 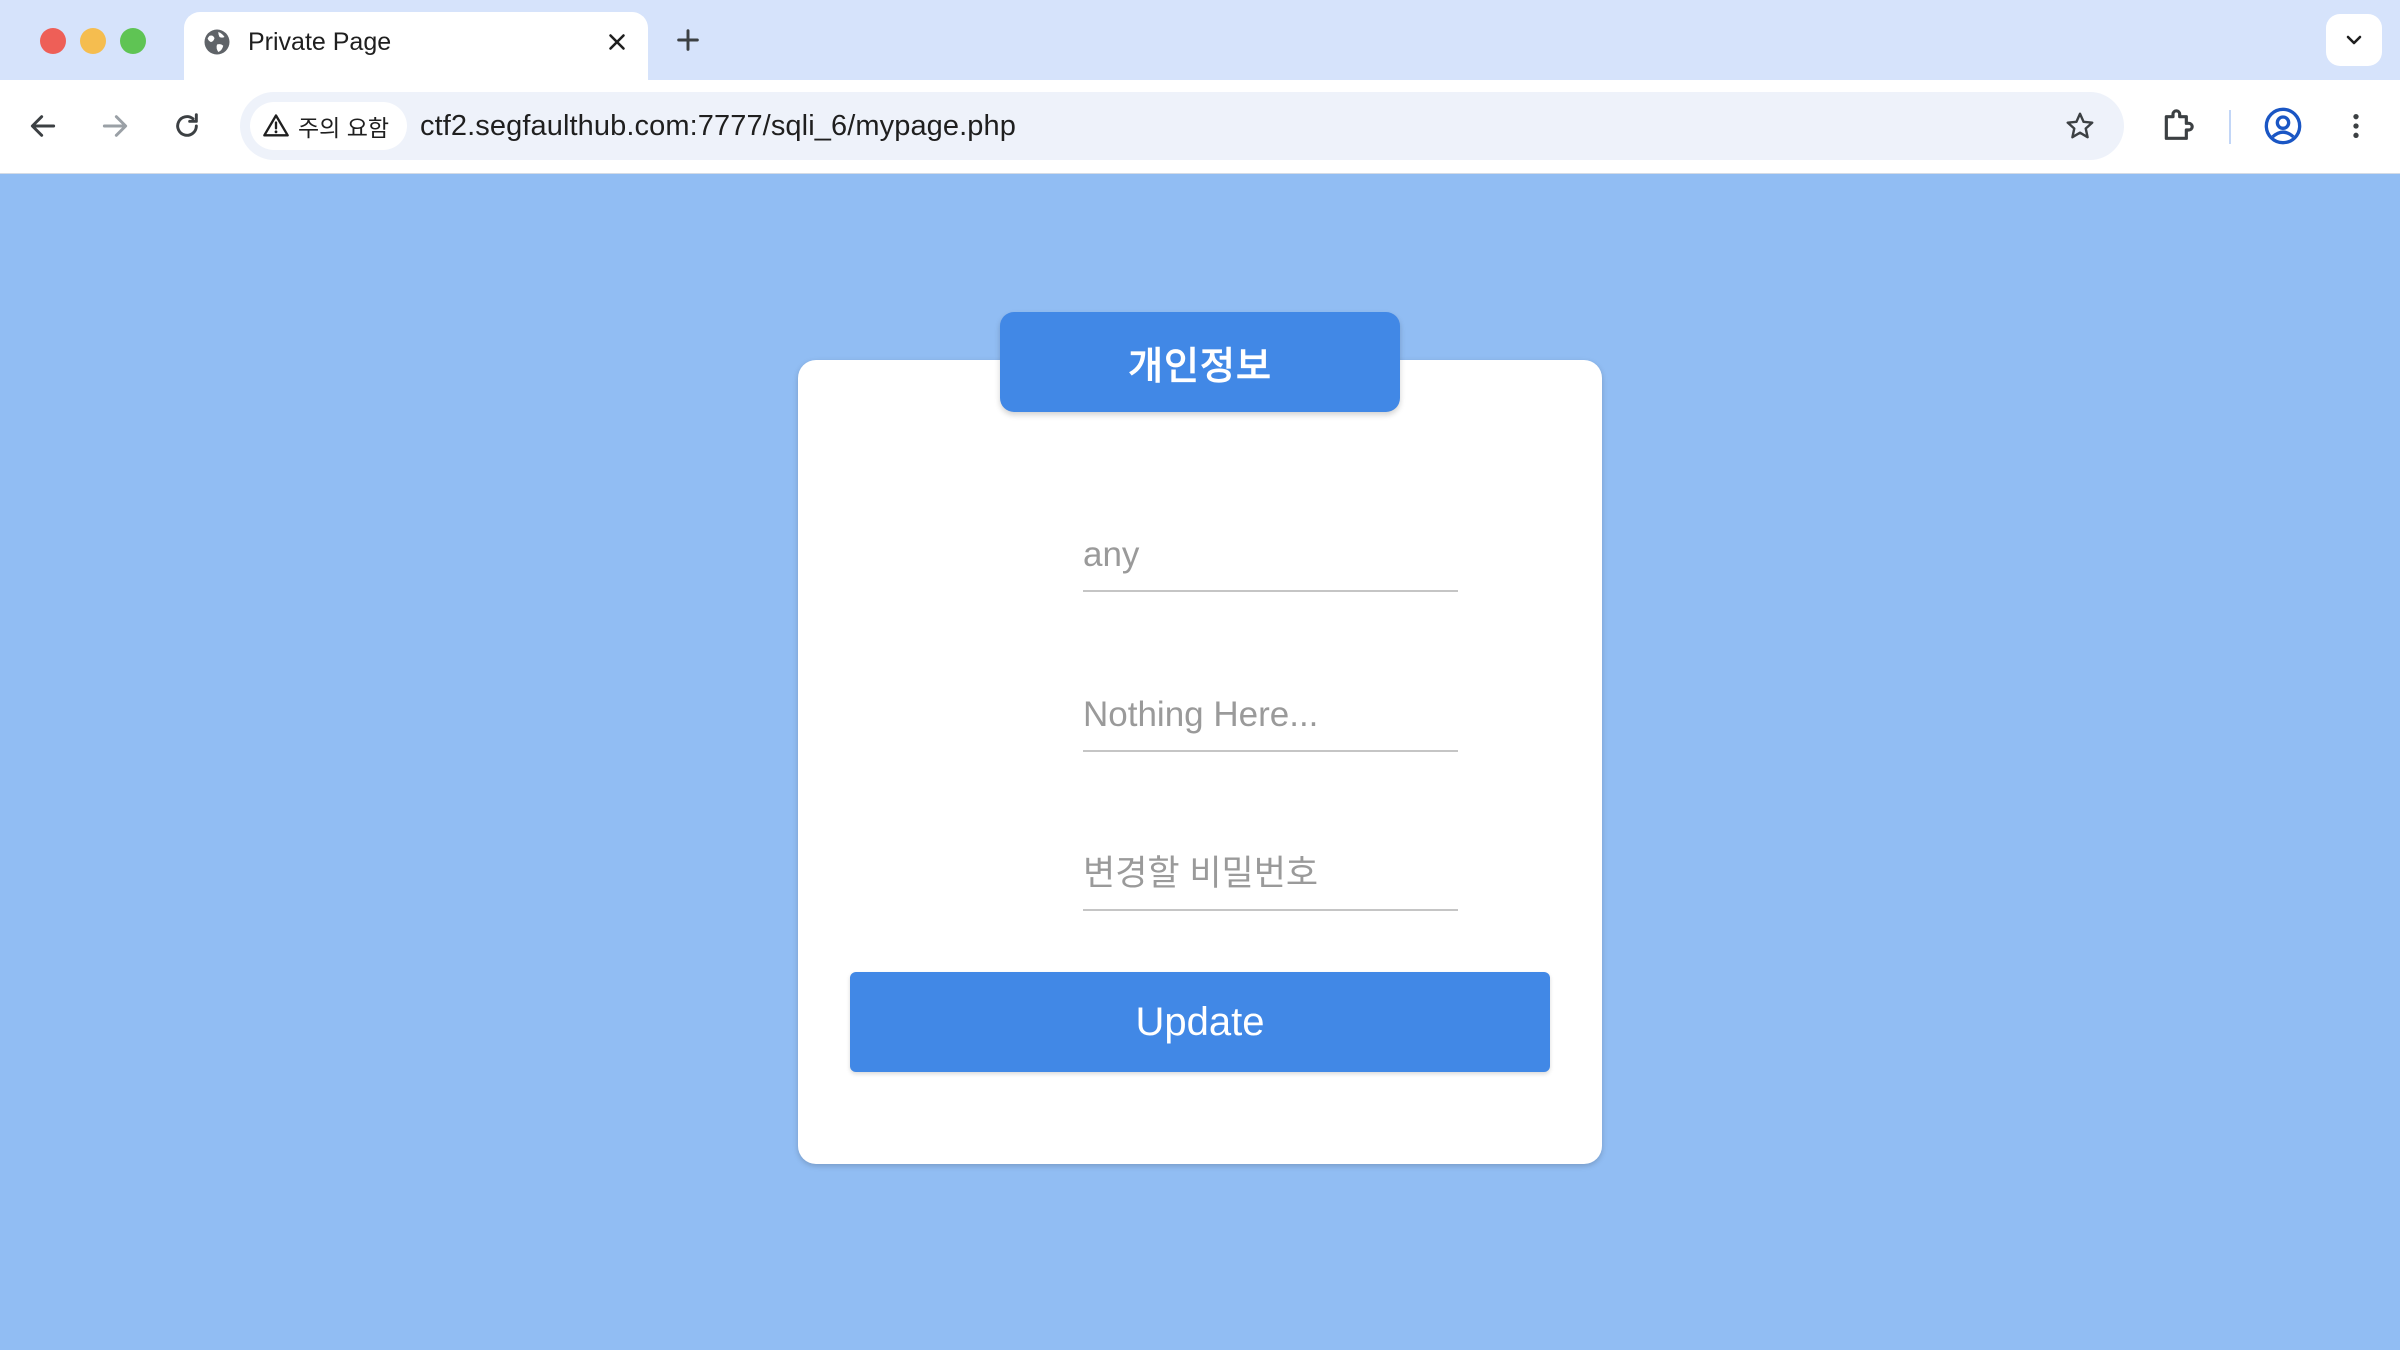 I want to click on update-button: Update, so click(x=1200, y=1022).